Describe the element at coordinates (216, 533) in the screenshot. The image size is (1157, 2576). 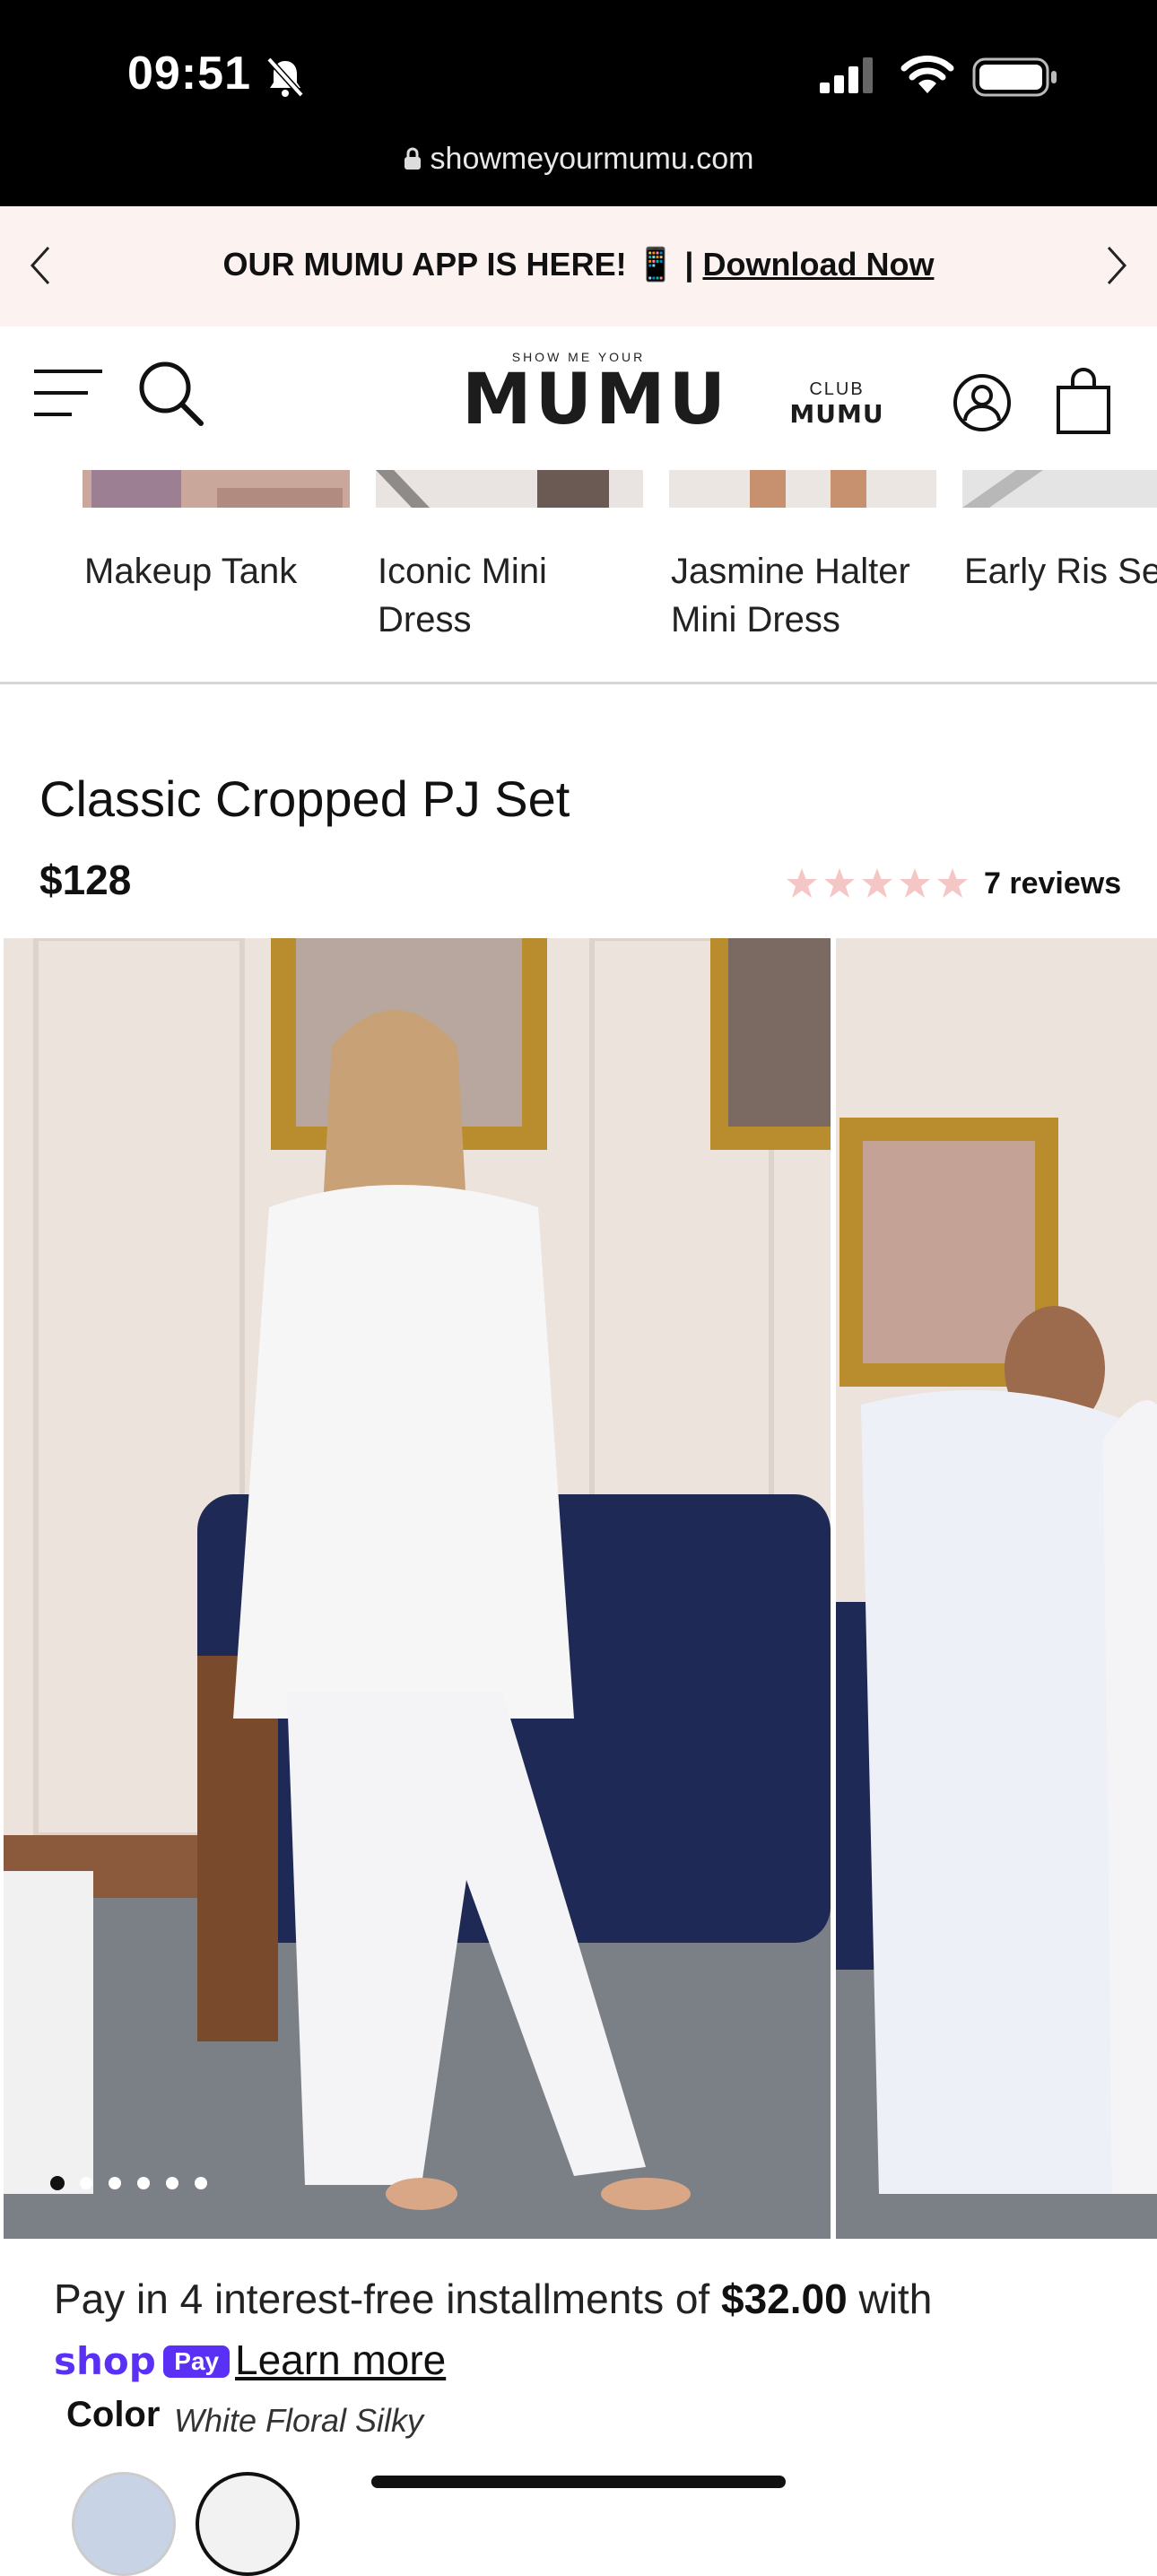
I see `related-product-card: Makeup Tank` at that location.